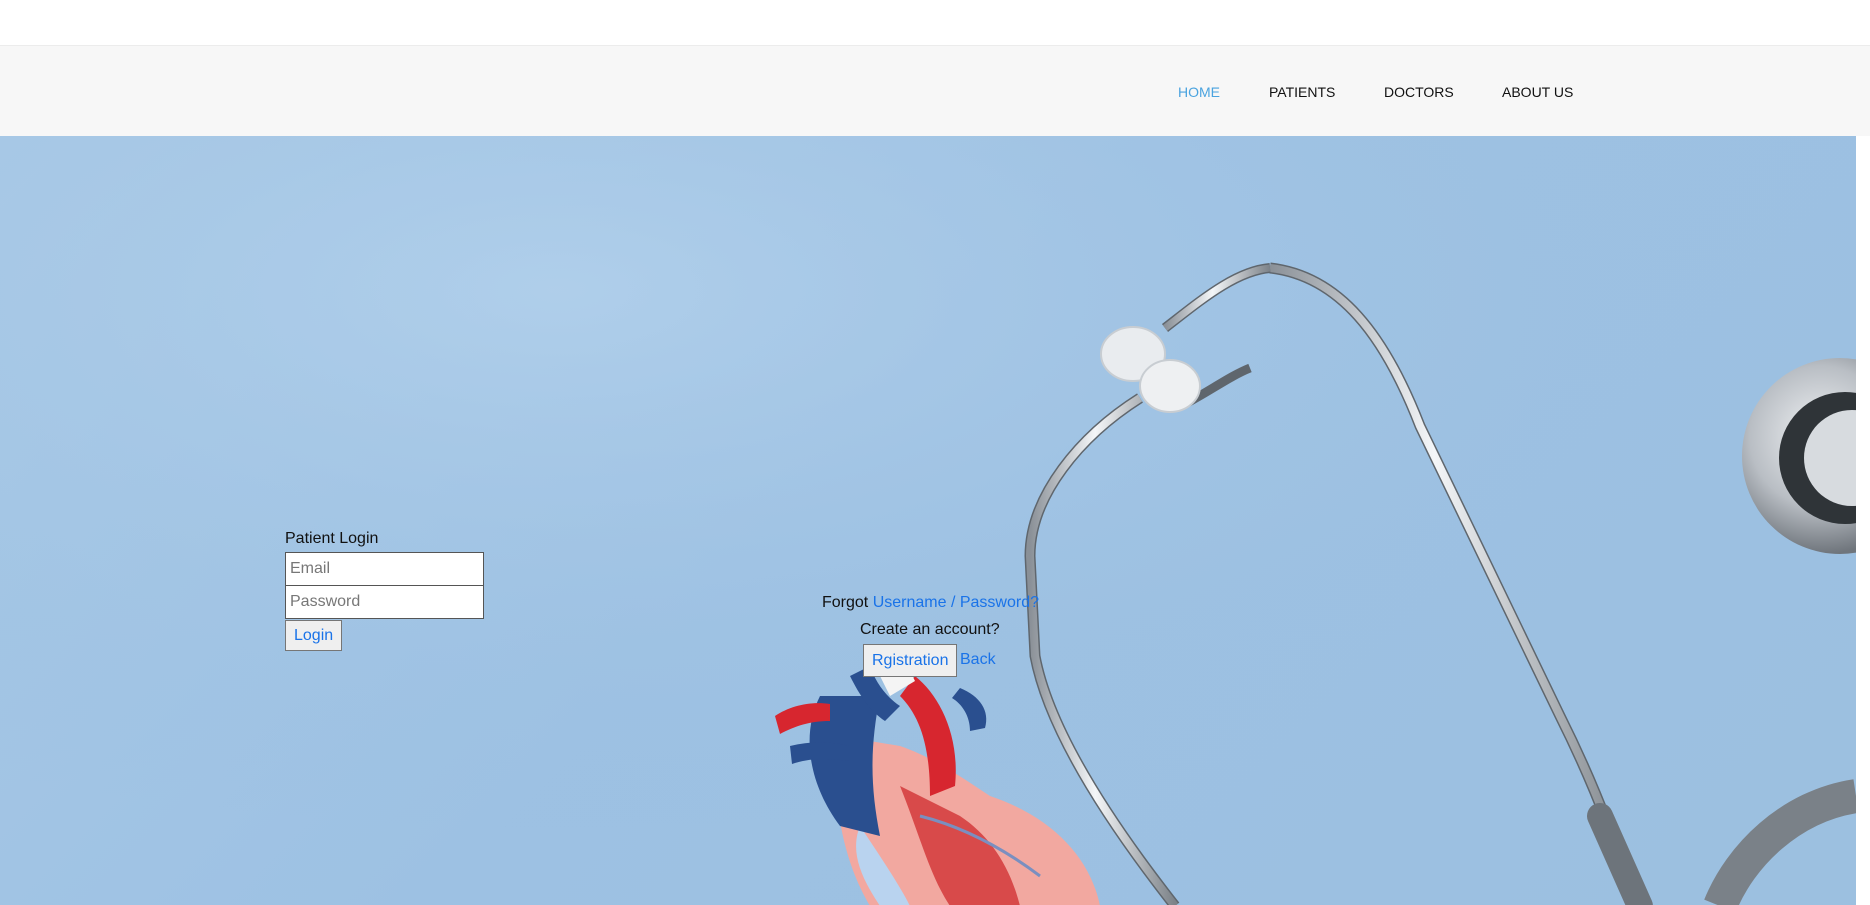 The image size is (1870, 905). I want to click on login-title: Patient Login, so click(332, 538).